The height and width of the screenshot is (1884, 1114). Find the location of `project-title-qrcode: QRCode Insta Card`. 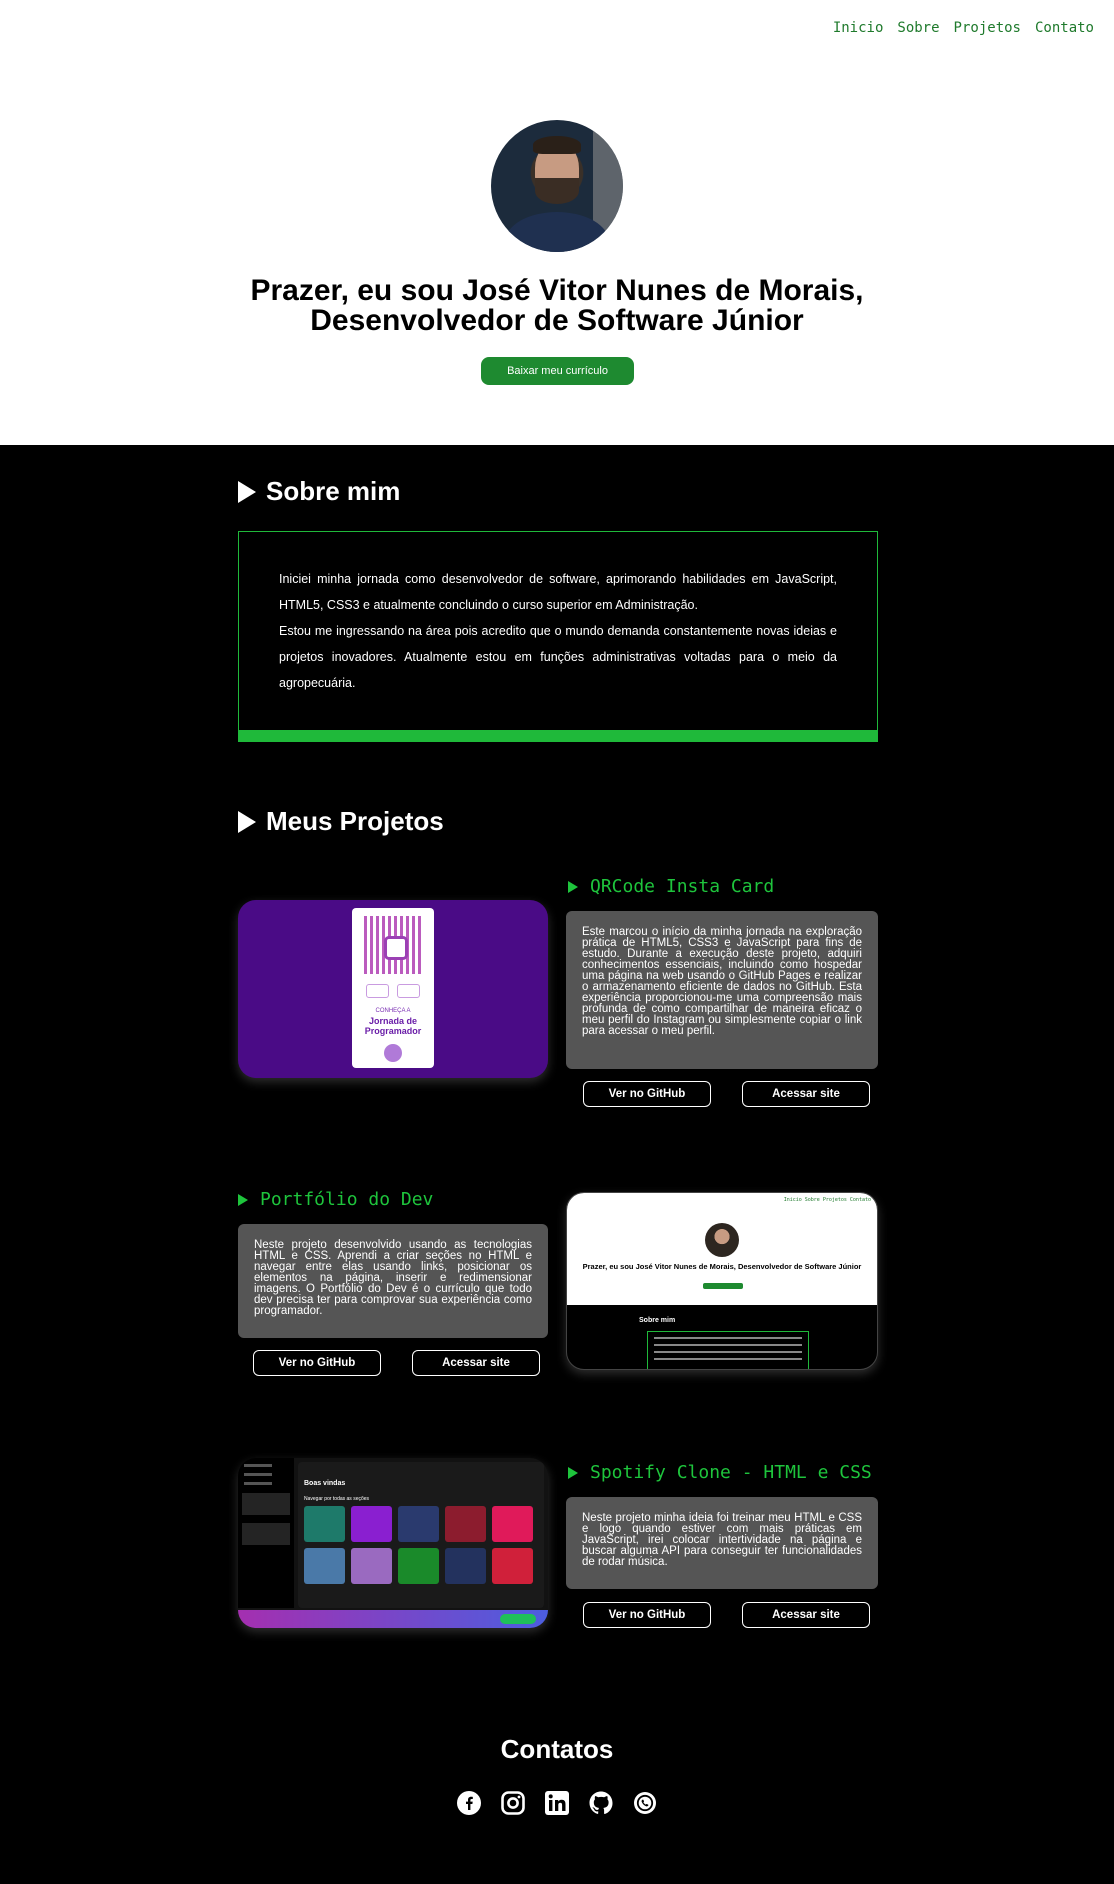

project-title-qrcode: QRCode Insta Card is located at coordinates (671, 886).